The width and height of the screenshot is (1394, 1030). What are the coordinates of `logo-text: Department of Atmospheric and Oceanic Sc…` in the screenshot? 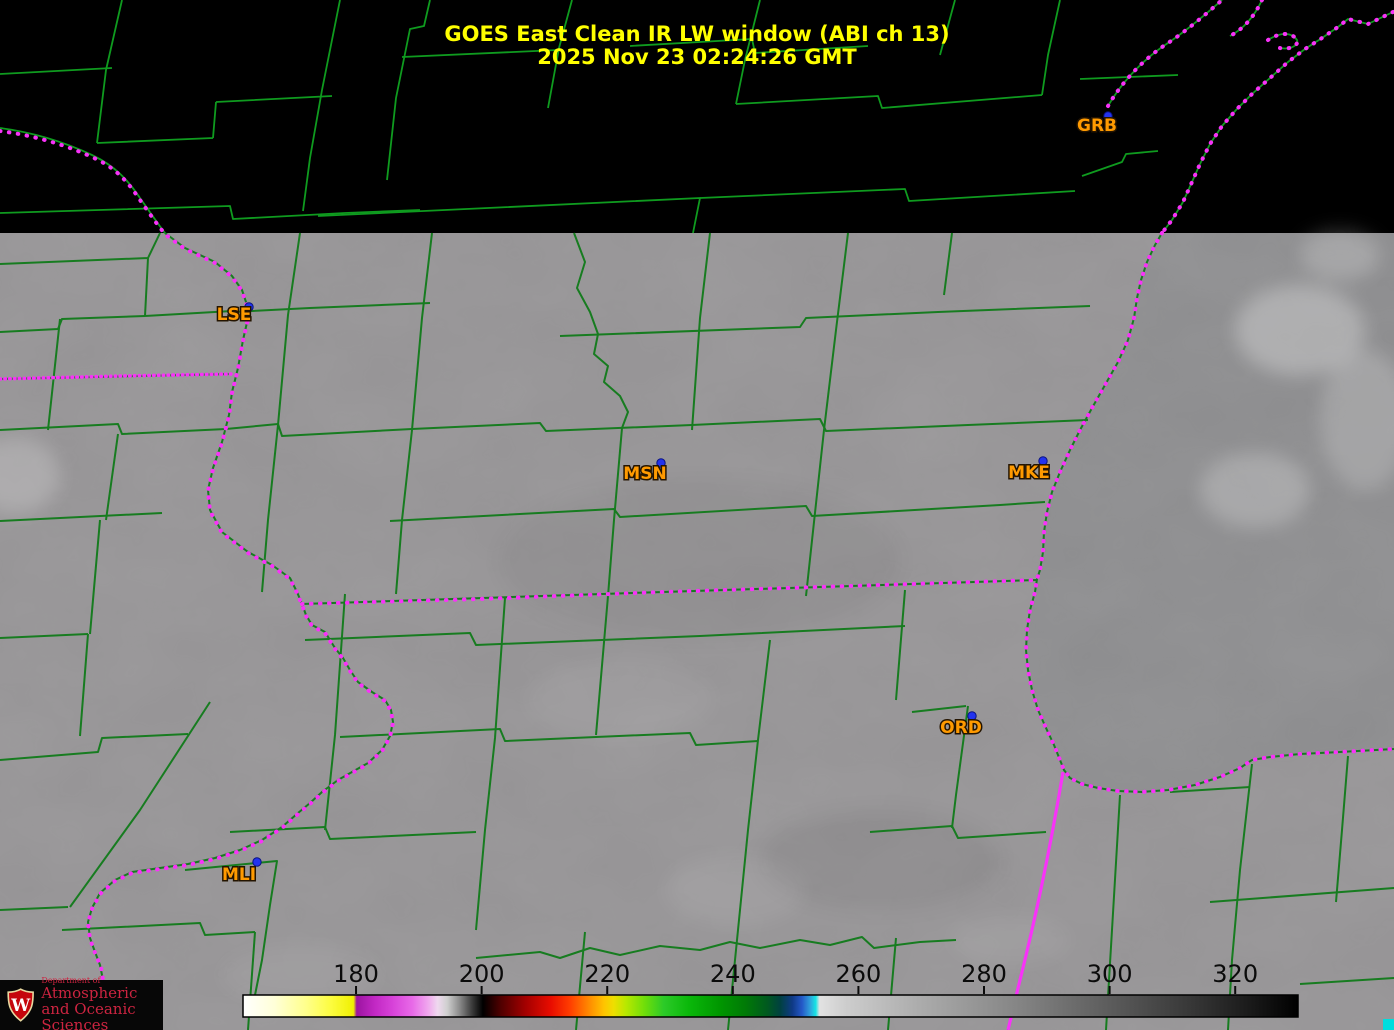 It's located at (102, 1003).